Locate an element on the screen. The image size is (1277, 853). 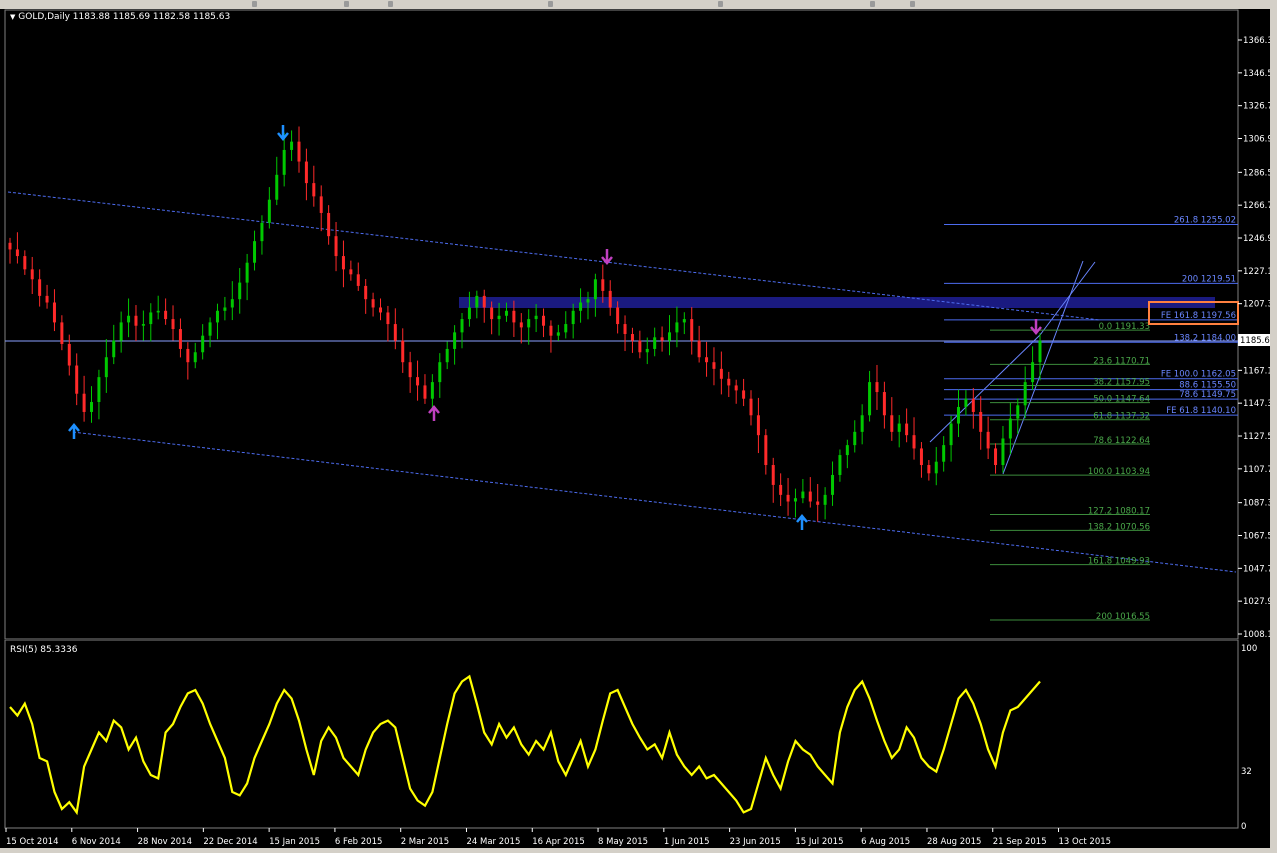
time-tick-label: 6 Aug 2015 is located at coordinates (885, 842).